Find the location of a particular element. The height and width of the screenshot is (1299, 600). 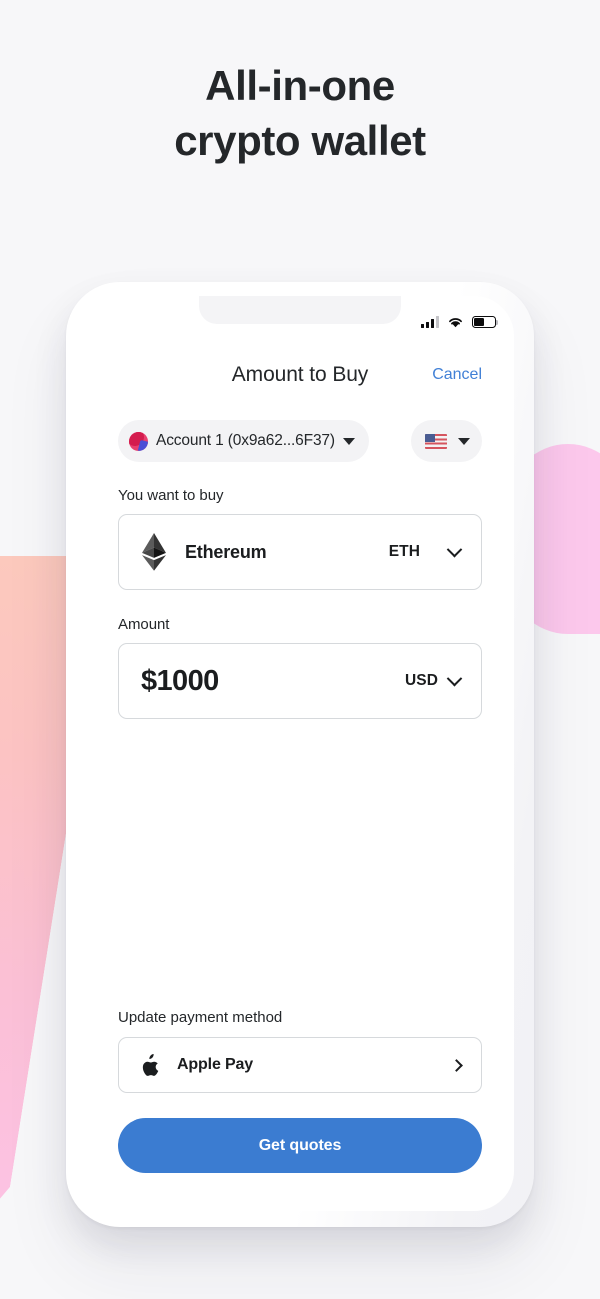

battery-icon is located at coordinates (485, 322).